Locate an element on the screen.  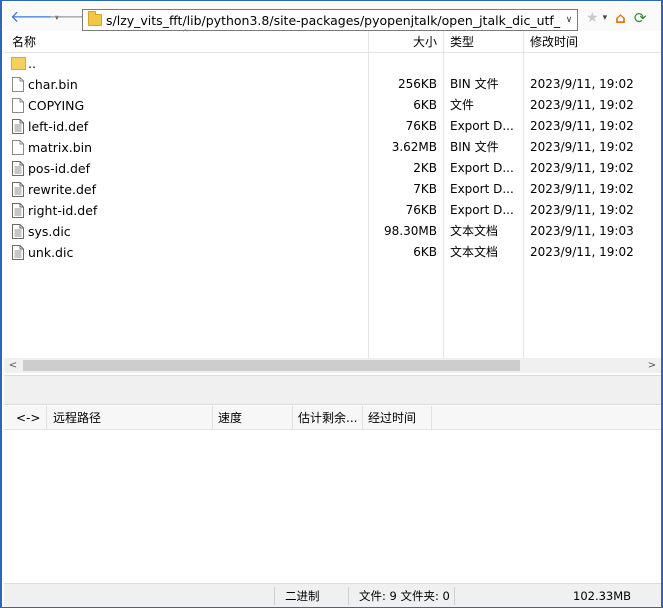
status-transfer-mode: 二进制 is located at coordinates (302, 596).